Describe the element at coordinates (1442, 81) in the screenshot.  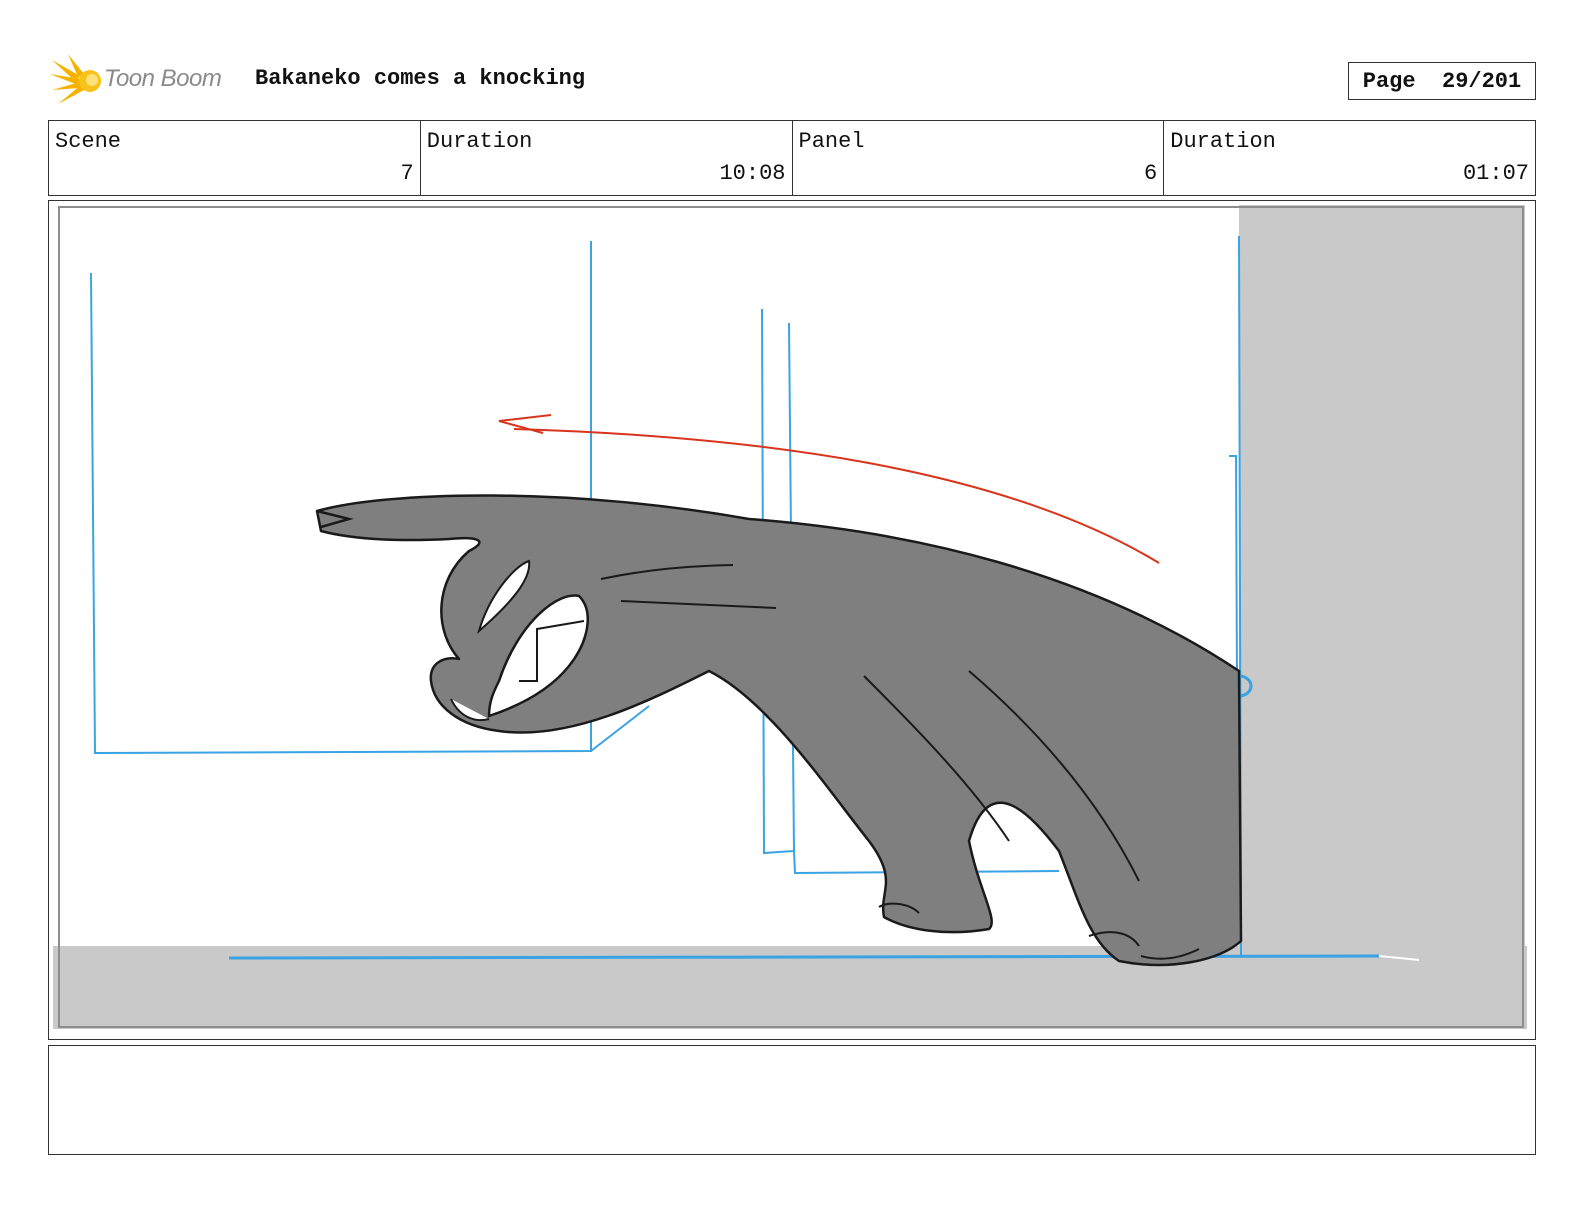
I see `page-indicator: Page 29/201` at that location.